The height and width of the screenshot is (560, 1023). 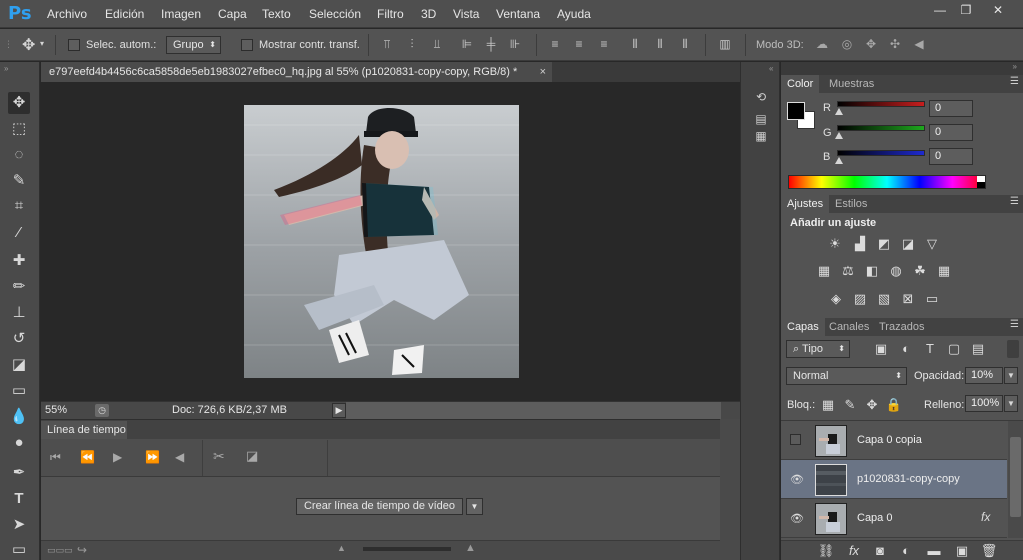 I want to click on filter-pixel-icon: ▣, so click(x=881, y=349).